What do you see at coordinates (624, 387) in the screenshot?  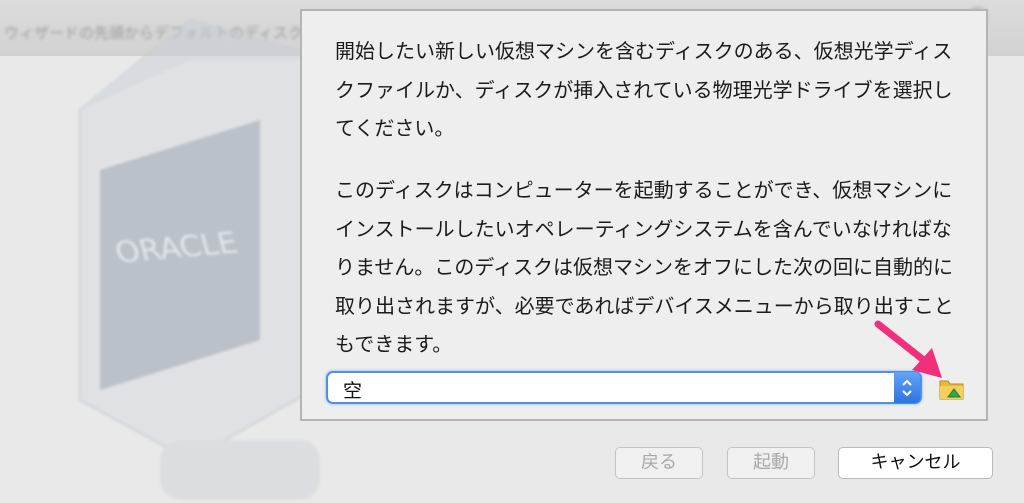 I see `disk-select-dropdown: 空` at bounding box center [624, 387].